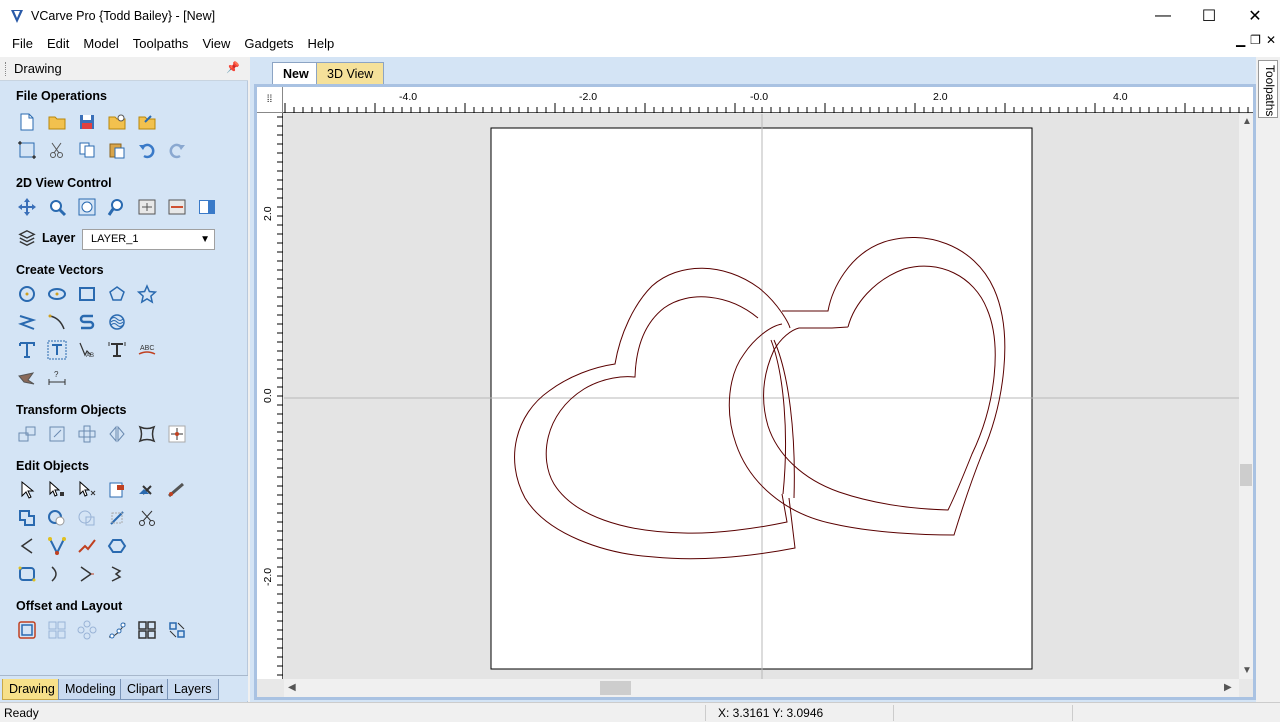 Image resolution: width=1280 pixels, height=722 pixels. I want to click on set-origin-icon, so click(177, 434).